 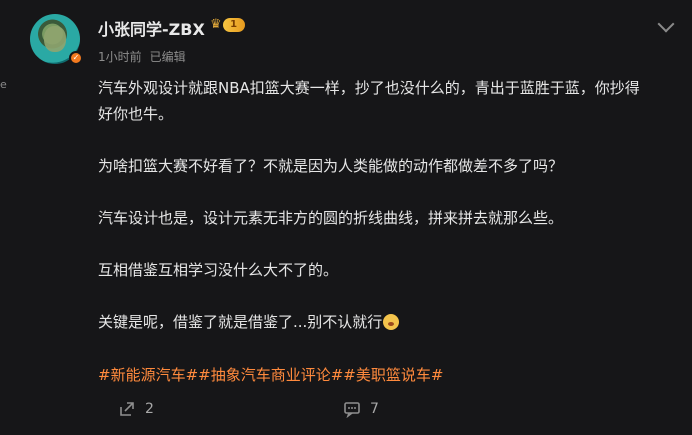 What do you see at coordinates (136, 114) in the screenshot?
I see `post-paragraph-1-cont: 好你也牛。` at bounding box center [136, 114].